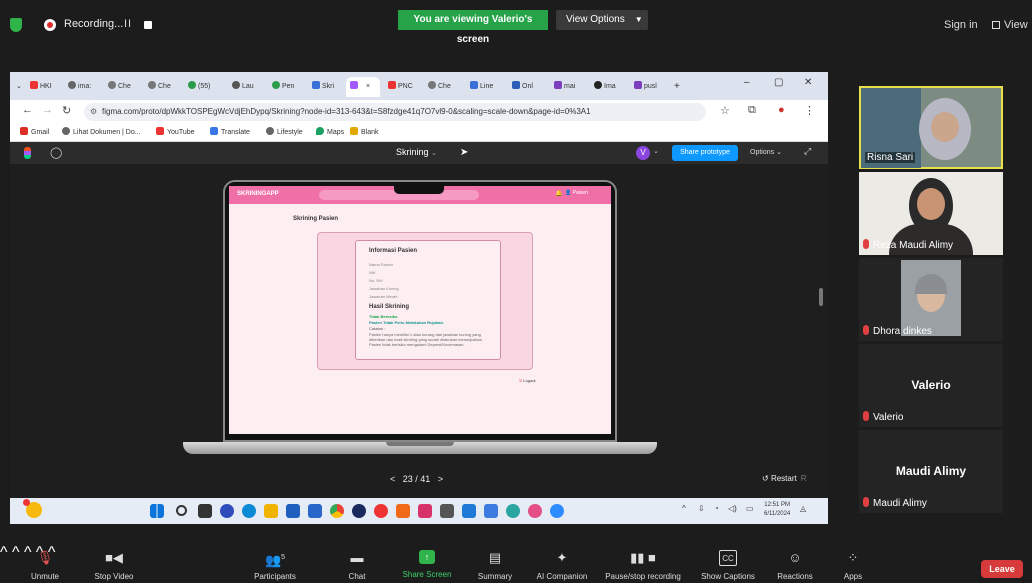  I want to click on prev-frame-icon: <, so click(392, 479).